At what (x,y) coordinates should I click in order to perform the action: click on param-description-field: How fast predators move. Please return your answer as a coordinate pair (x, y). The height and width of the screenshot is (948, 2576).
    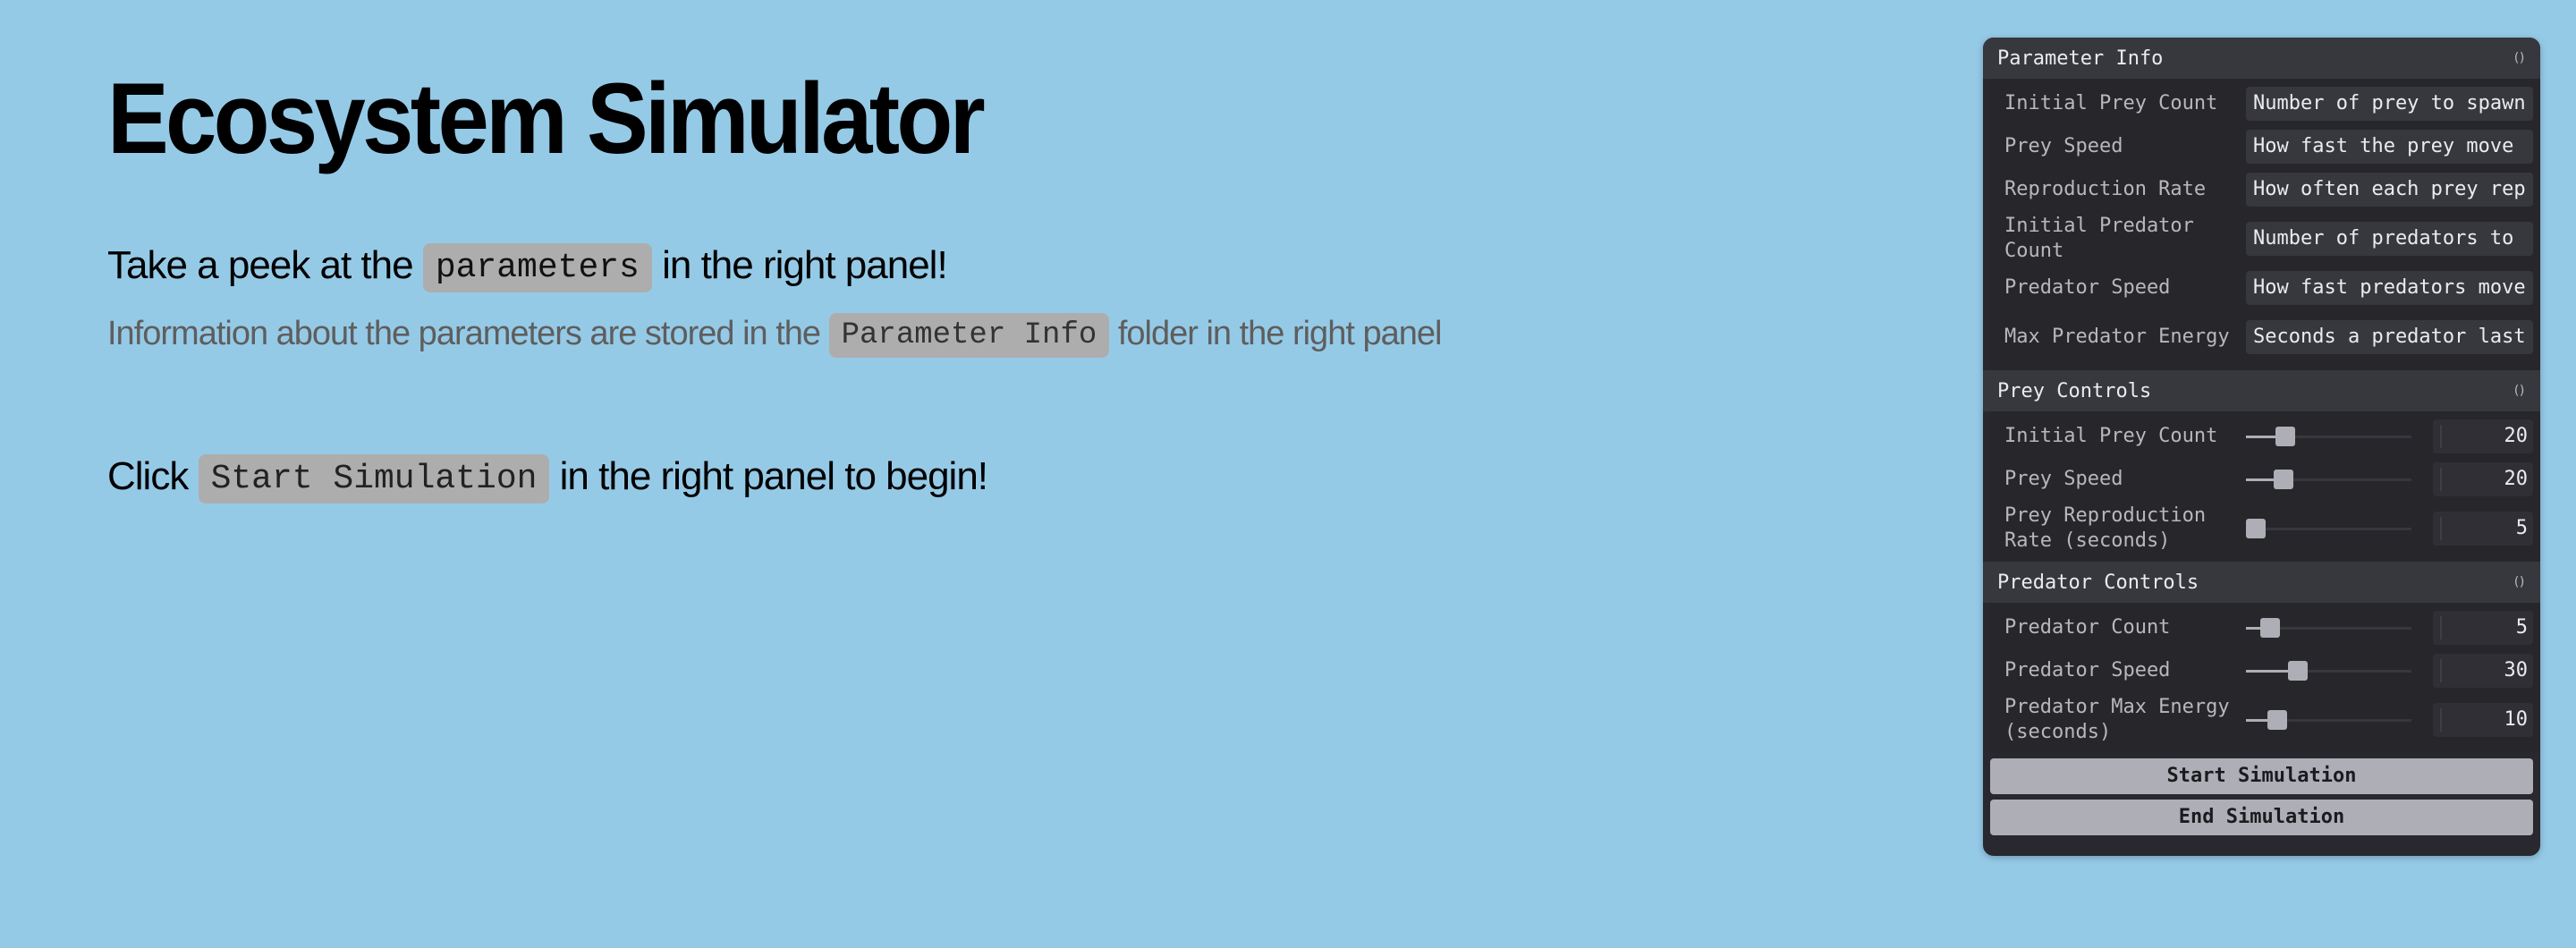
    Looking at the image, I should click on (2389, 288).